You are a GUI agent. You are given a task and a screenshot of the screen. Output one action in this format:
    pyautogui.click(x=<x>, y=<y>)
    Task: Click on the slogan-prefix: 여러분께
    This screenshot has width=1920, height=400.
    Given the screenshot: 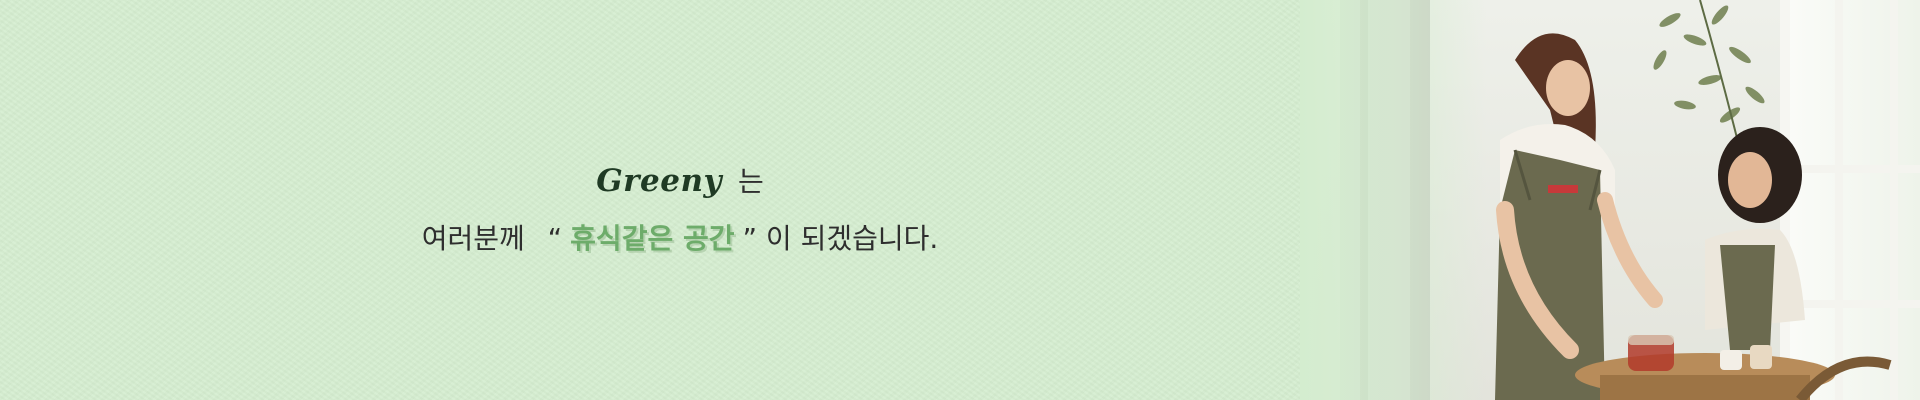 What is the action you would take?
    pyautogui.click(x=473, y=238)
    